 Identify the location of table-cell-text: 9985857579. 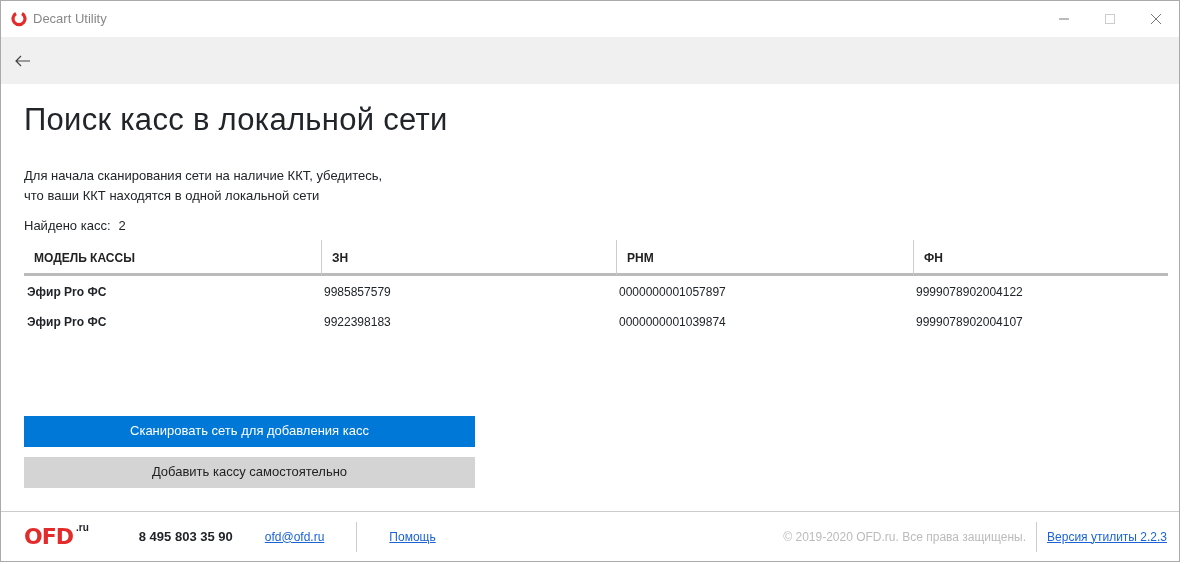
(357, 292).